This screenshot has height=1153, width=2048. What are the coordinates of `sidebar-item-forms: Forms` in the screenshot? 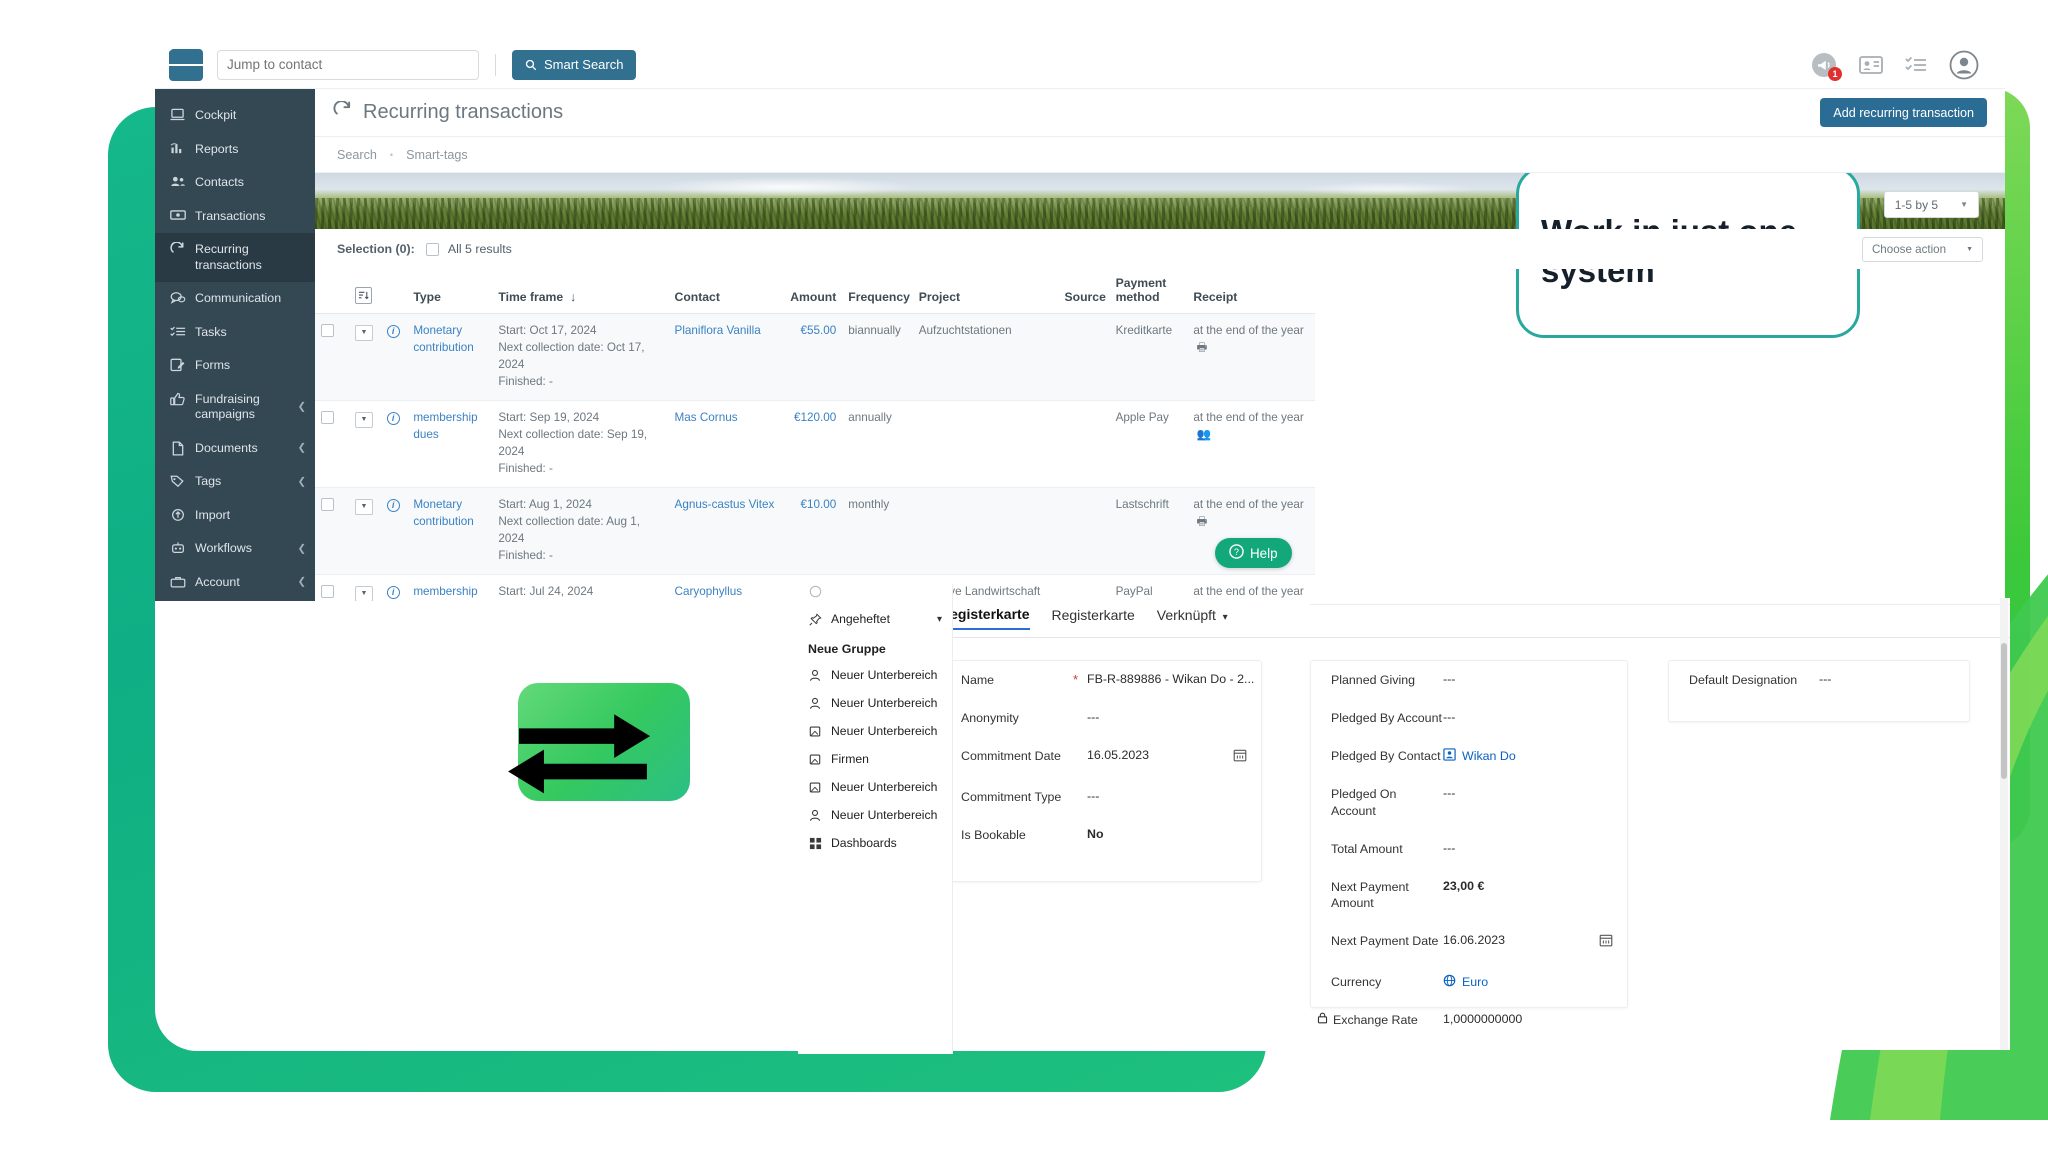 It's located at (235, 366).